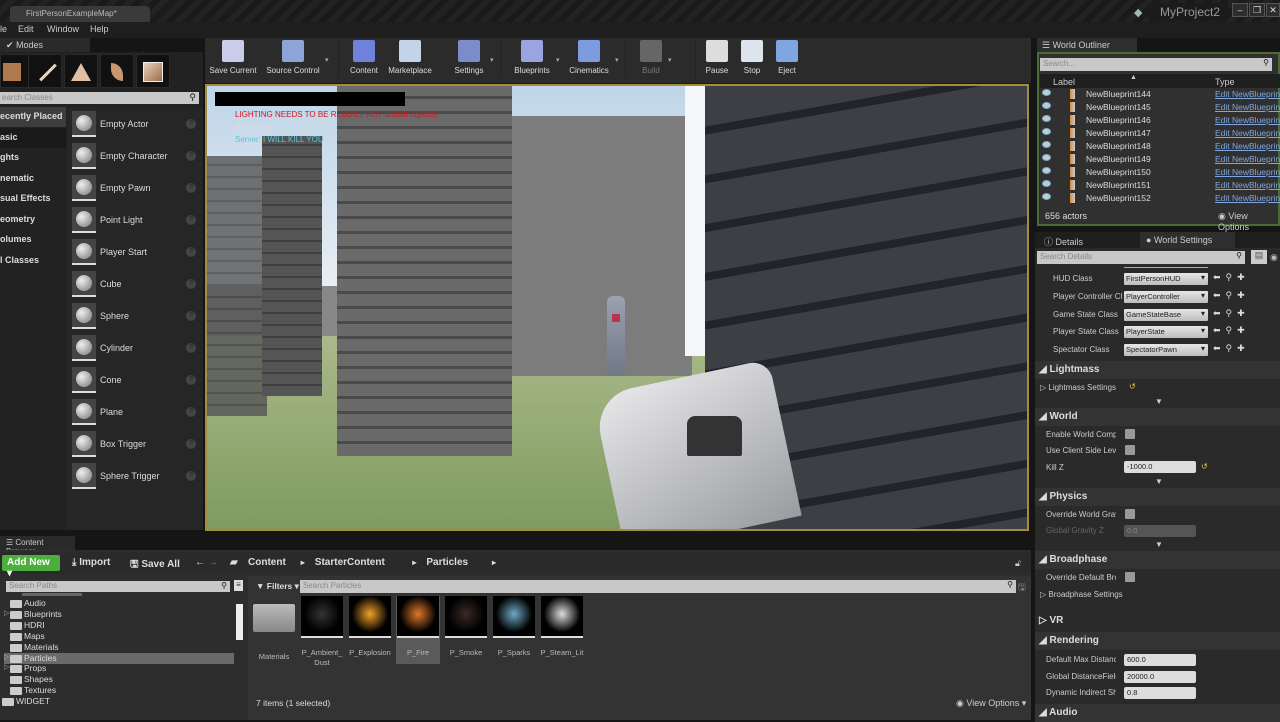  I want to click on content-button: Content, so click(364, 57).